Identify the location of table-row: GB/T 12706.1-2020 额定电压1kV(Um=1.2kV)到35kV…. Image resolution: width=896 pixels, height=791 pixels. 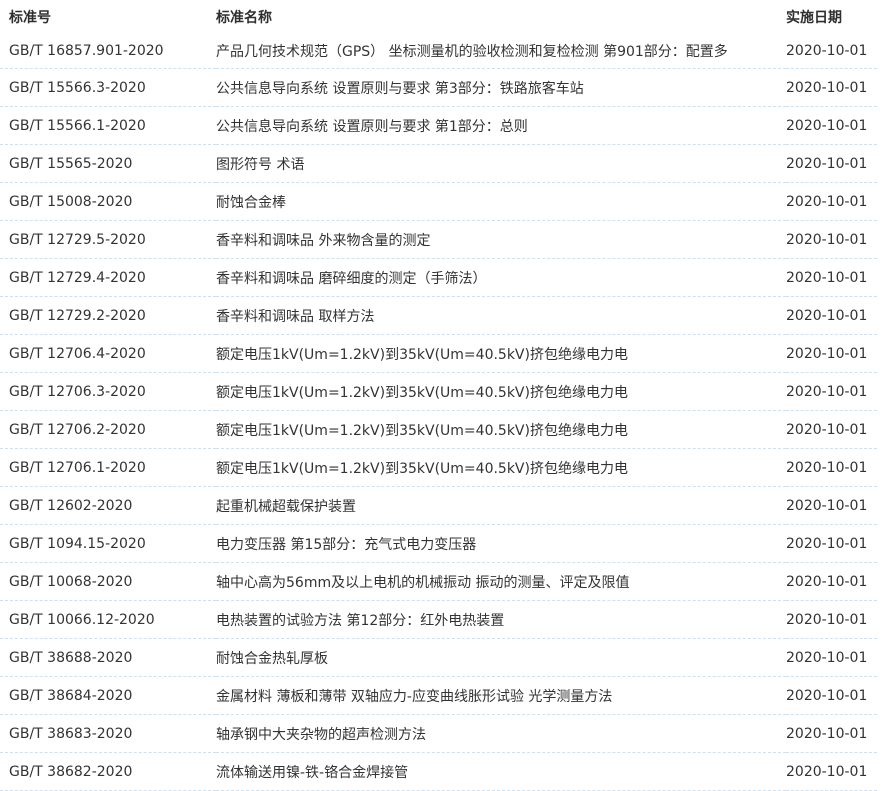
(438, 467).